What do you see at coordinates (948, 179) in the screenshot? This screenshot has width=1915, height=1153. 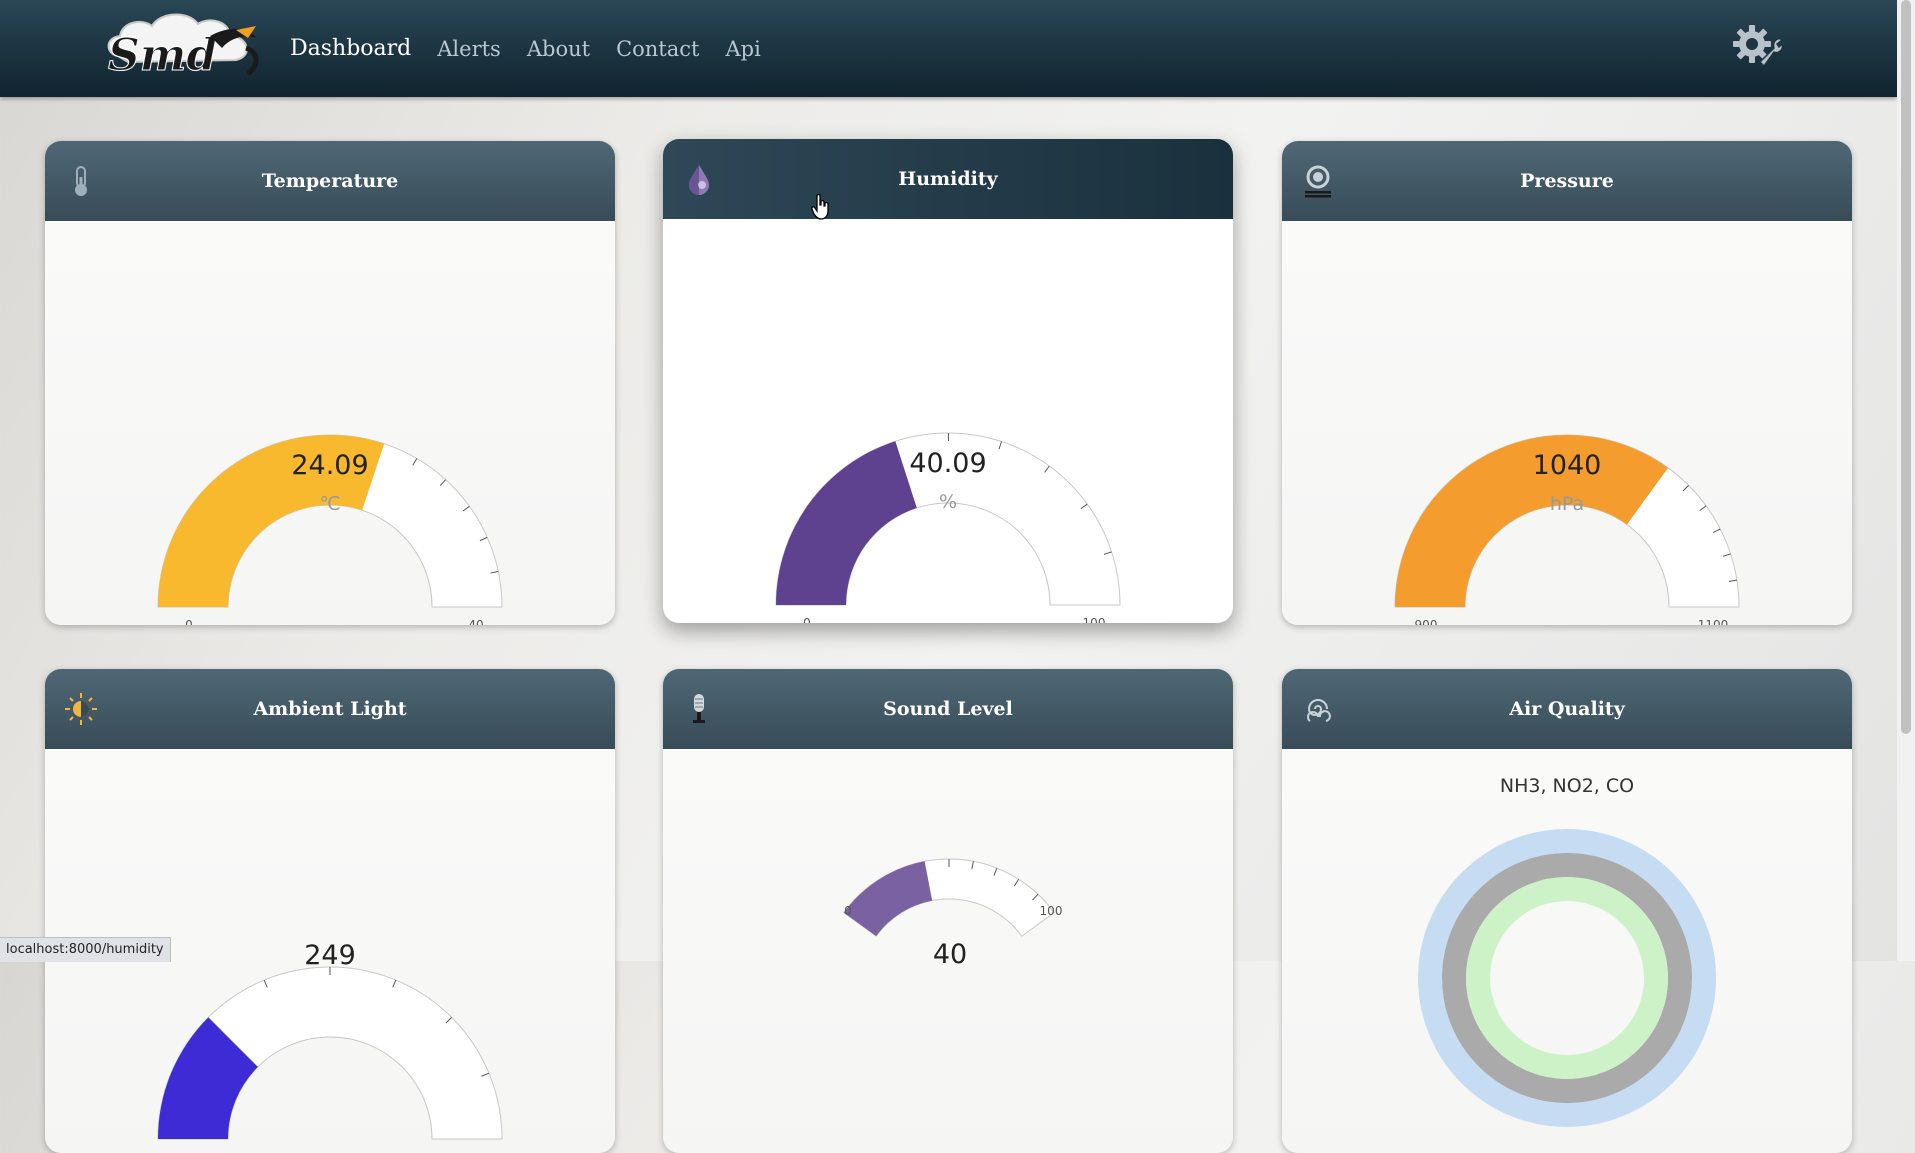 I see `card-title: Humidity` at bounding box center [948, 179].